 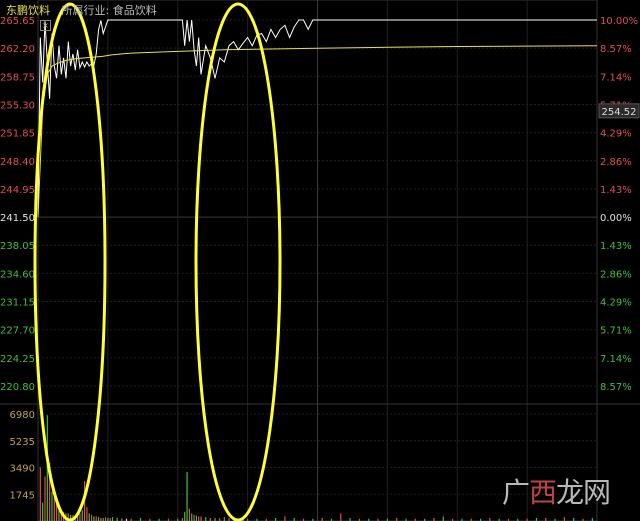 I want to click on watermark-char-3: 龙网, so click(x=583, y=492).